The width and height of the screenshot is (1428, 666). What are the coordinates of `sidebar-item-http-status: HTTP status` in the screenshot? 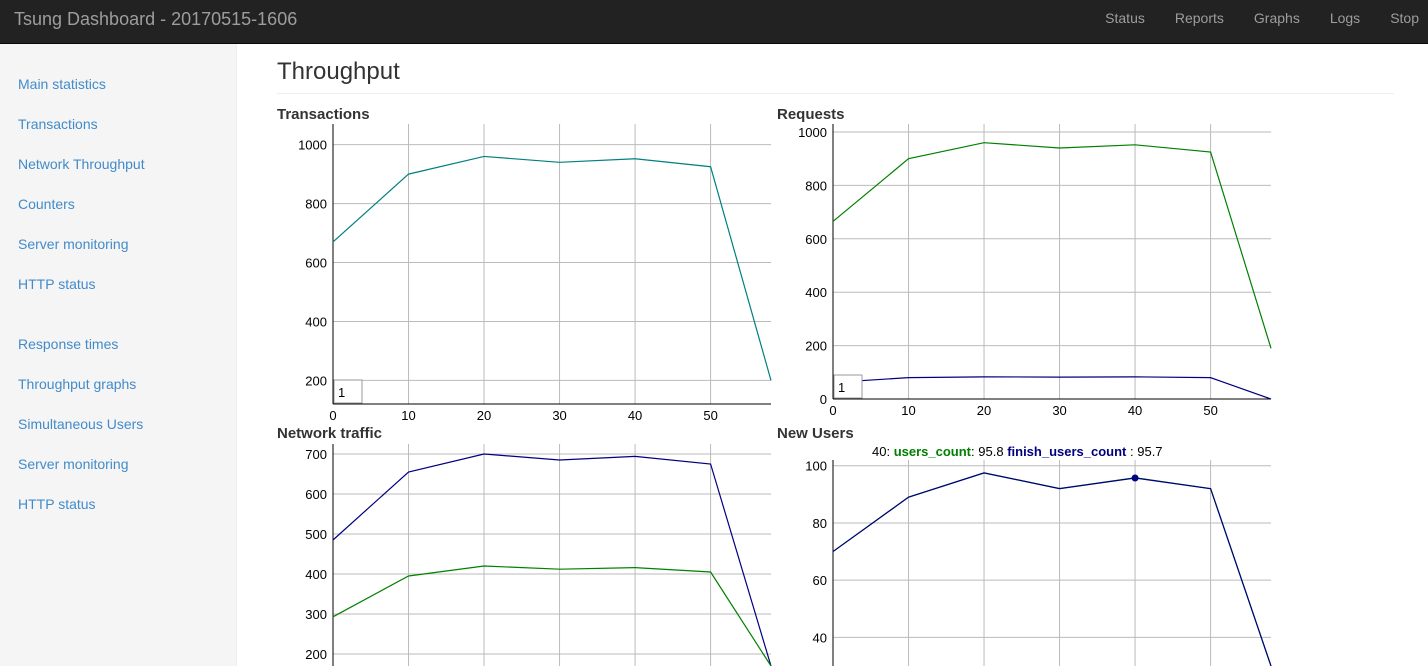 It's located at (57, 284).